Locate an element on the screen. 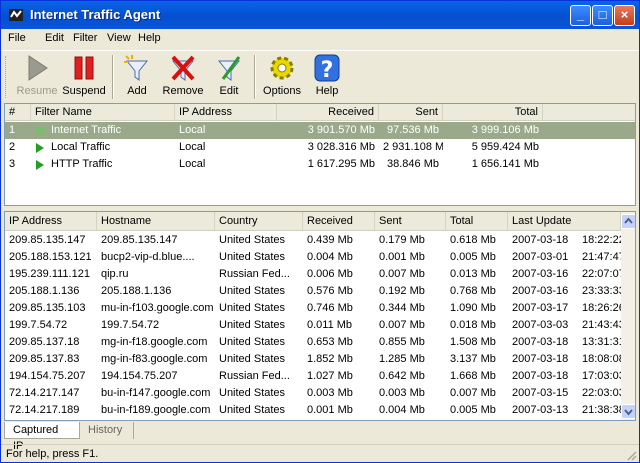  maximize-button: □ is located at coordinates (602, 15).